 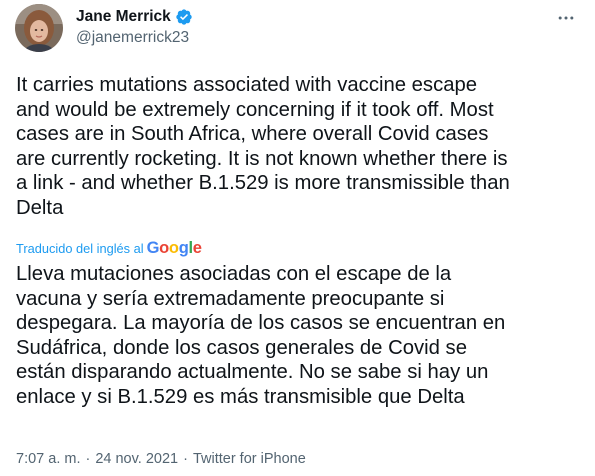 What do you see at coordinates (249, 459) in the screenshot?
I see `tweet-source: Twitter for iPhone` at bounding box center [249, 459].